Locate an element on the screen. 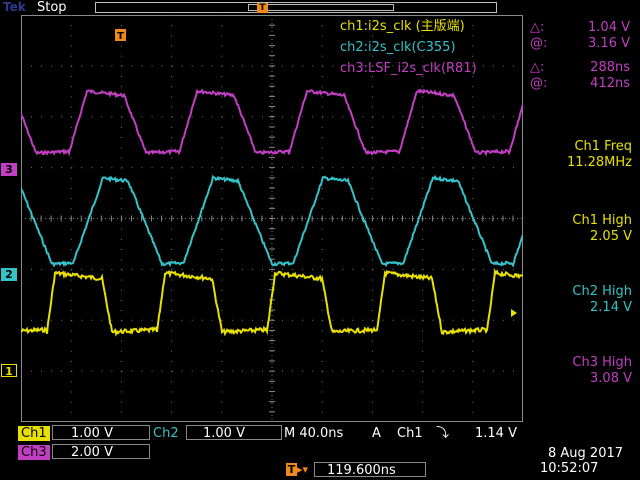 This screenshot has width=640, height=480. trigger-source: Ch1 is located at coordinates (410, 433).